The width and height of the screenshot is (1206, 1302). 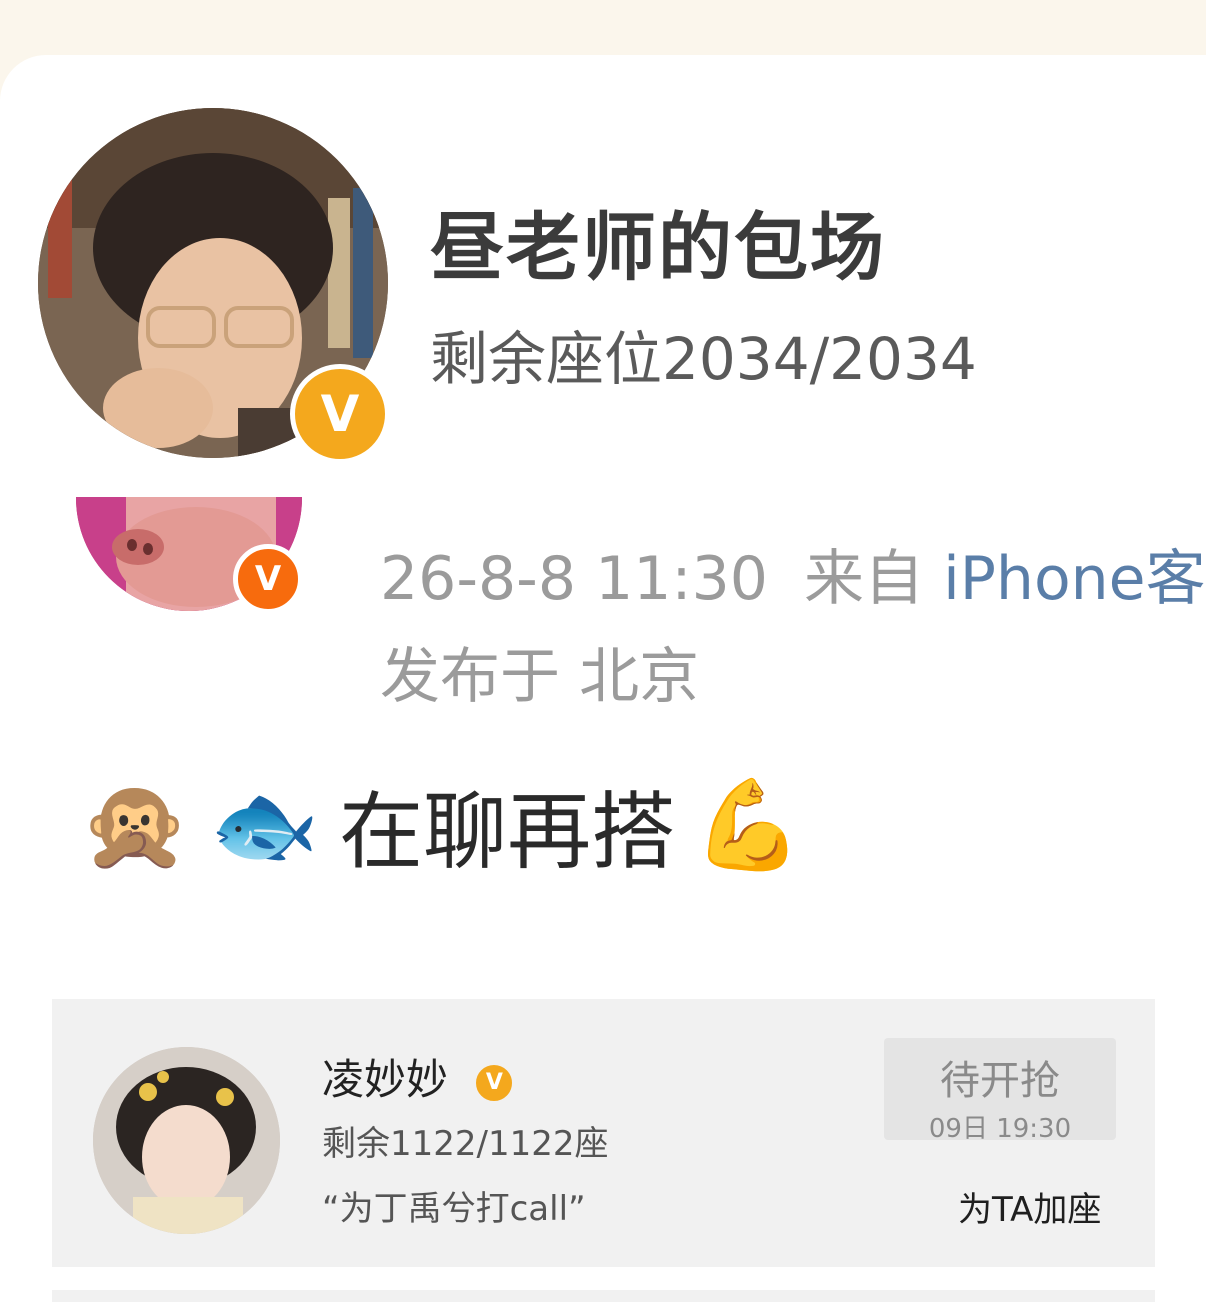 What do you see at coordinates (658, 248) in the screenshot?
I see `room-title: 昼老师的包场` at bounding box center [658, 248].